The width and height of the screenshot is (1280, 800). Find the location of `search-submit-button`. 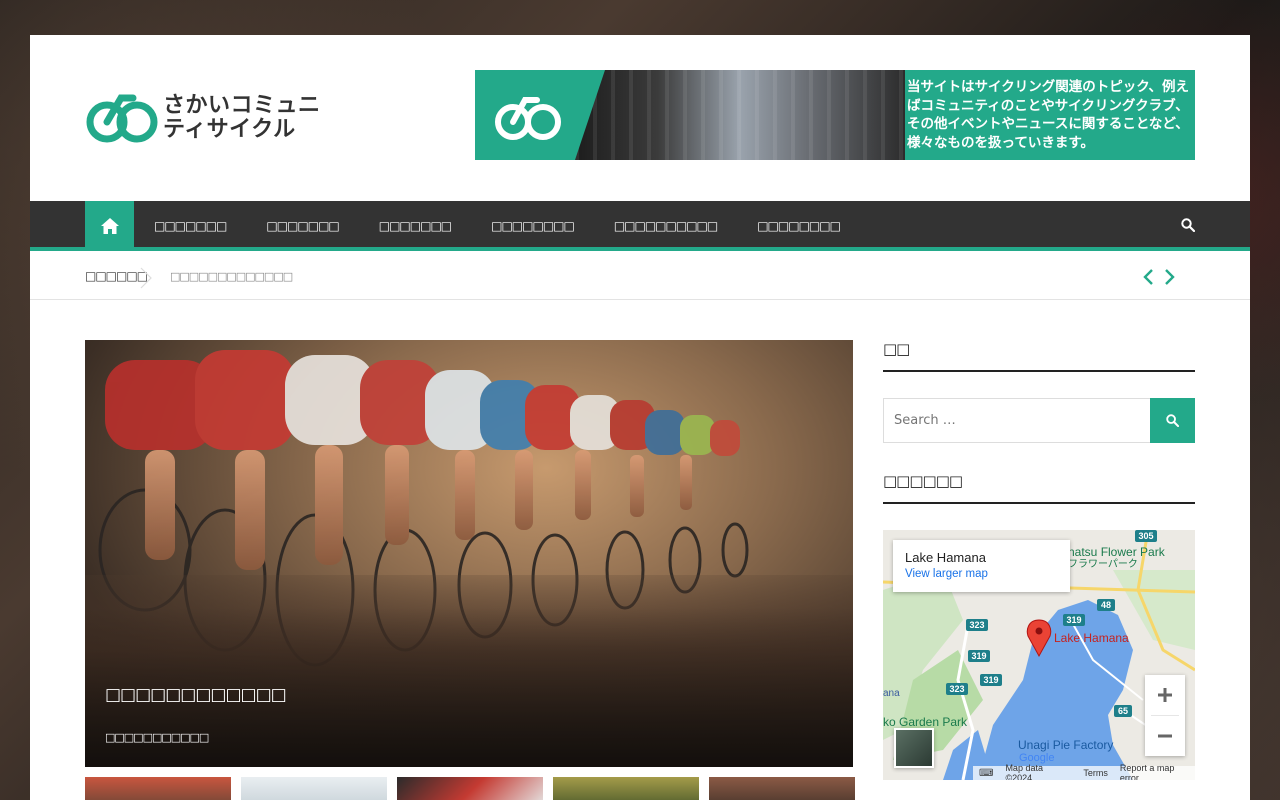

search-submit-button is located at coordinates (1172, 420).